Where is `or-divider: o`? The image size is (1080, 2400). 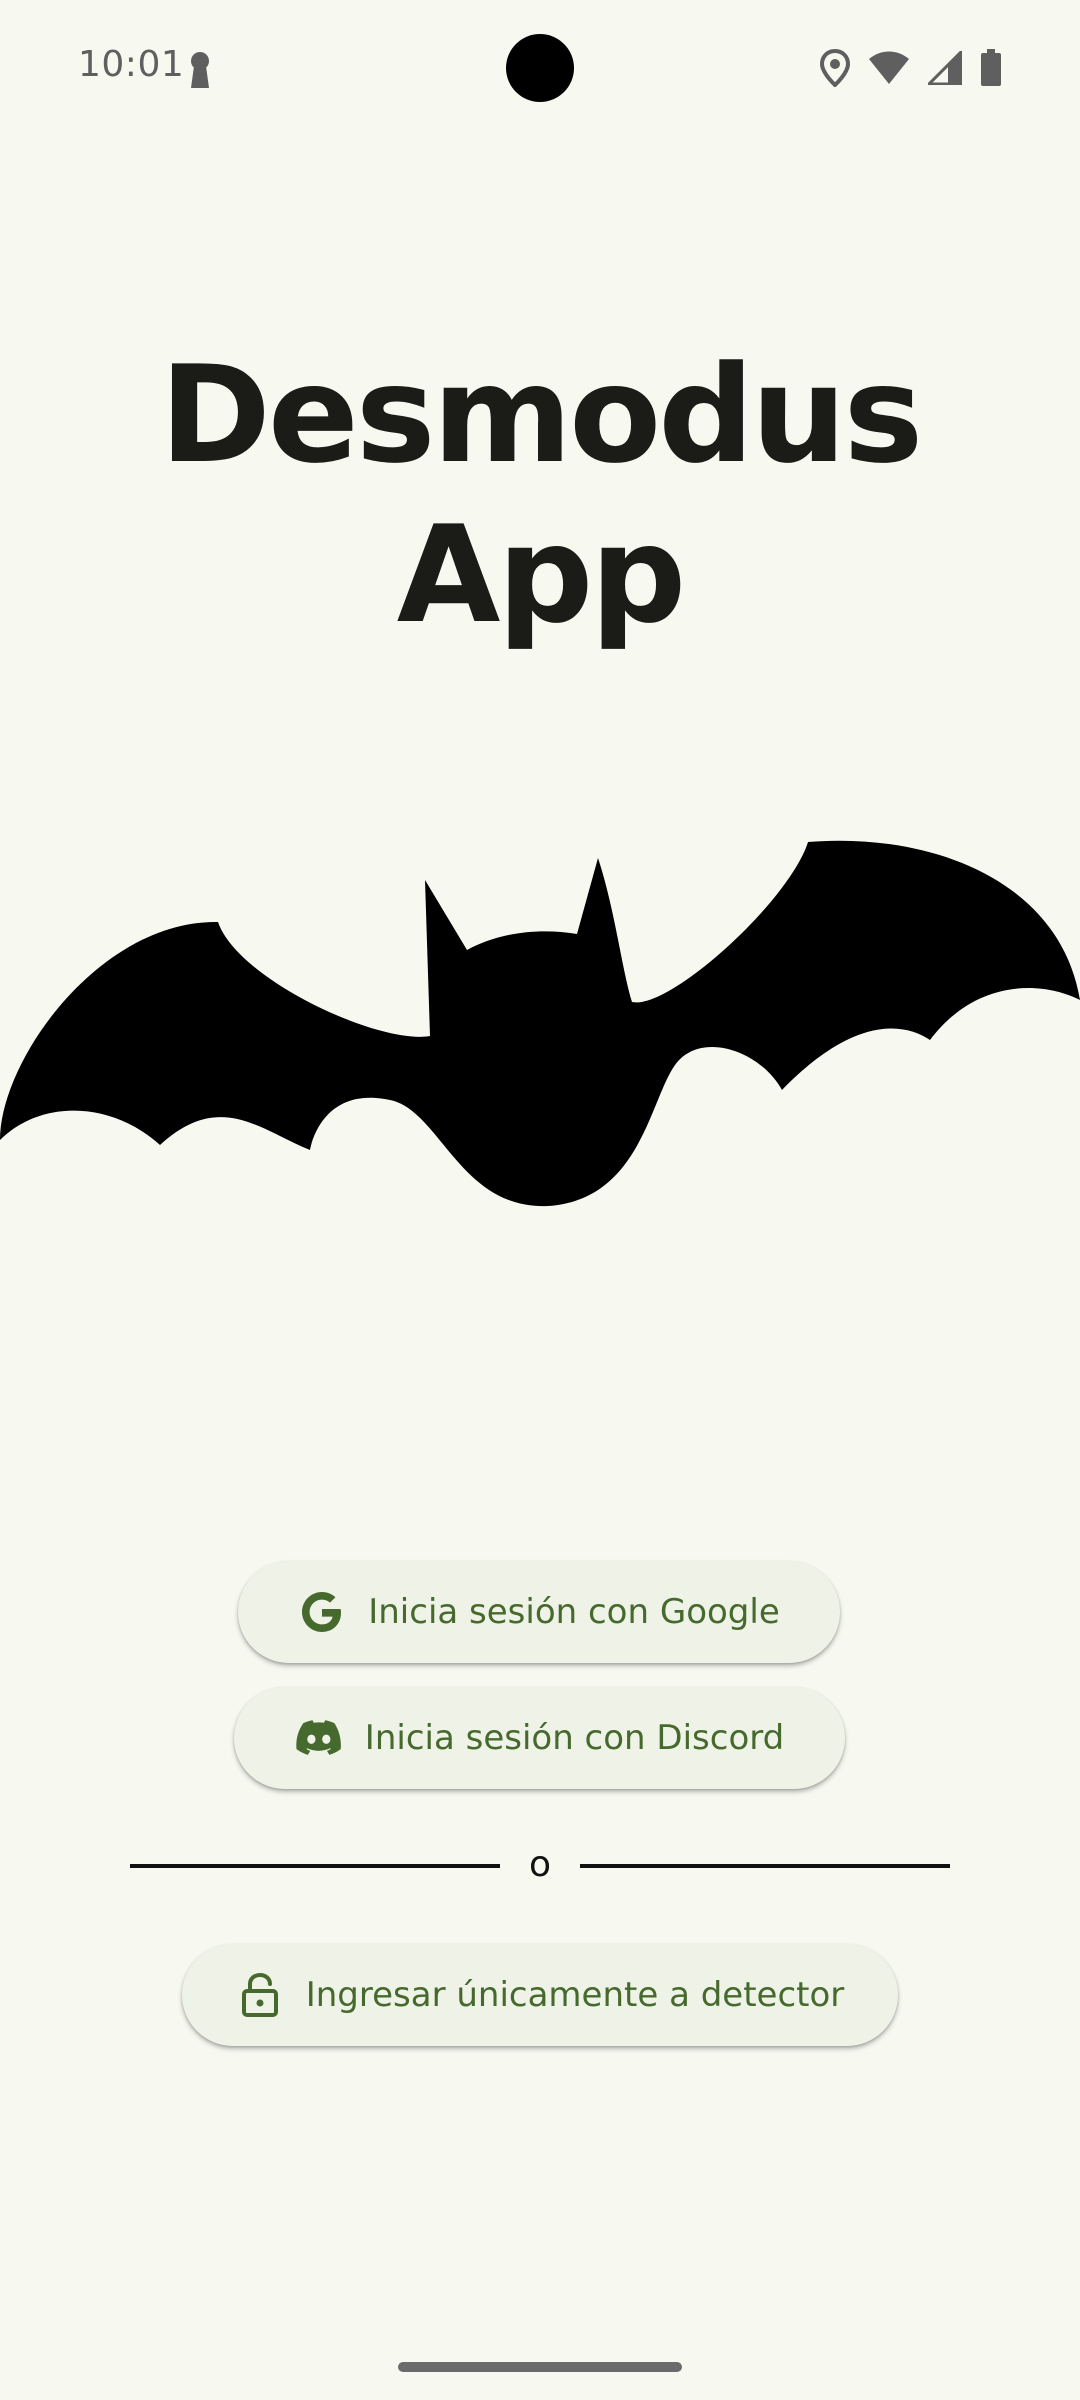 or-divider: o is located at coordinates (540, 1865).